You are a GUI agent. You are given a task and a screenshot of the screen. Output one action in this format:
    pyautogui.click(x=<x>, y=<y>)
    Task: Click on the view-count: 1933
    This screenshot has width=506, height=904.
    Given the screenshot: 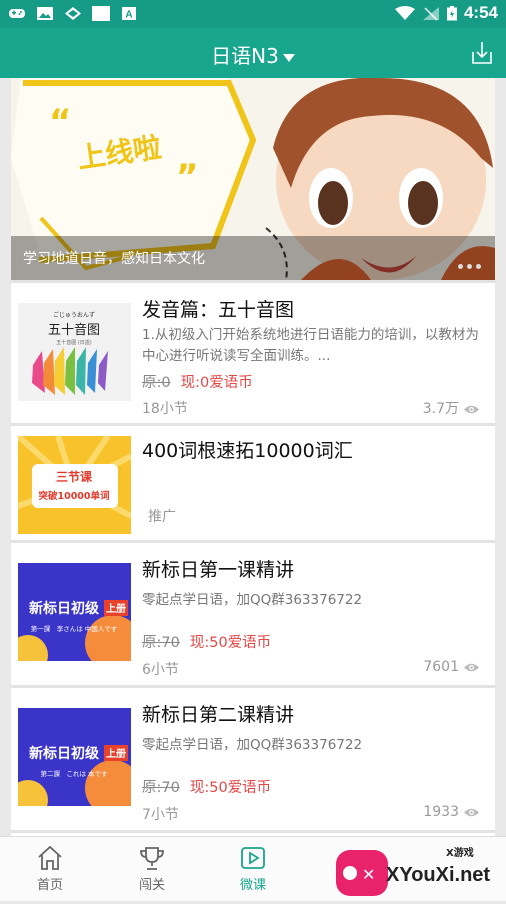 What is the action you would take?
    pyautogui.click(x=451, y=812)
    